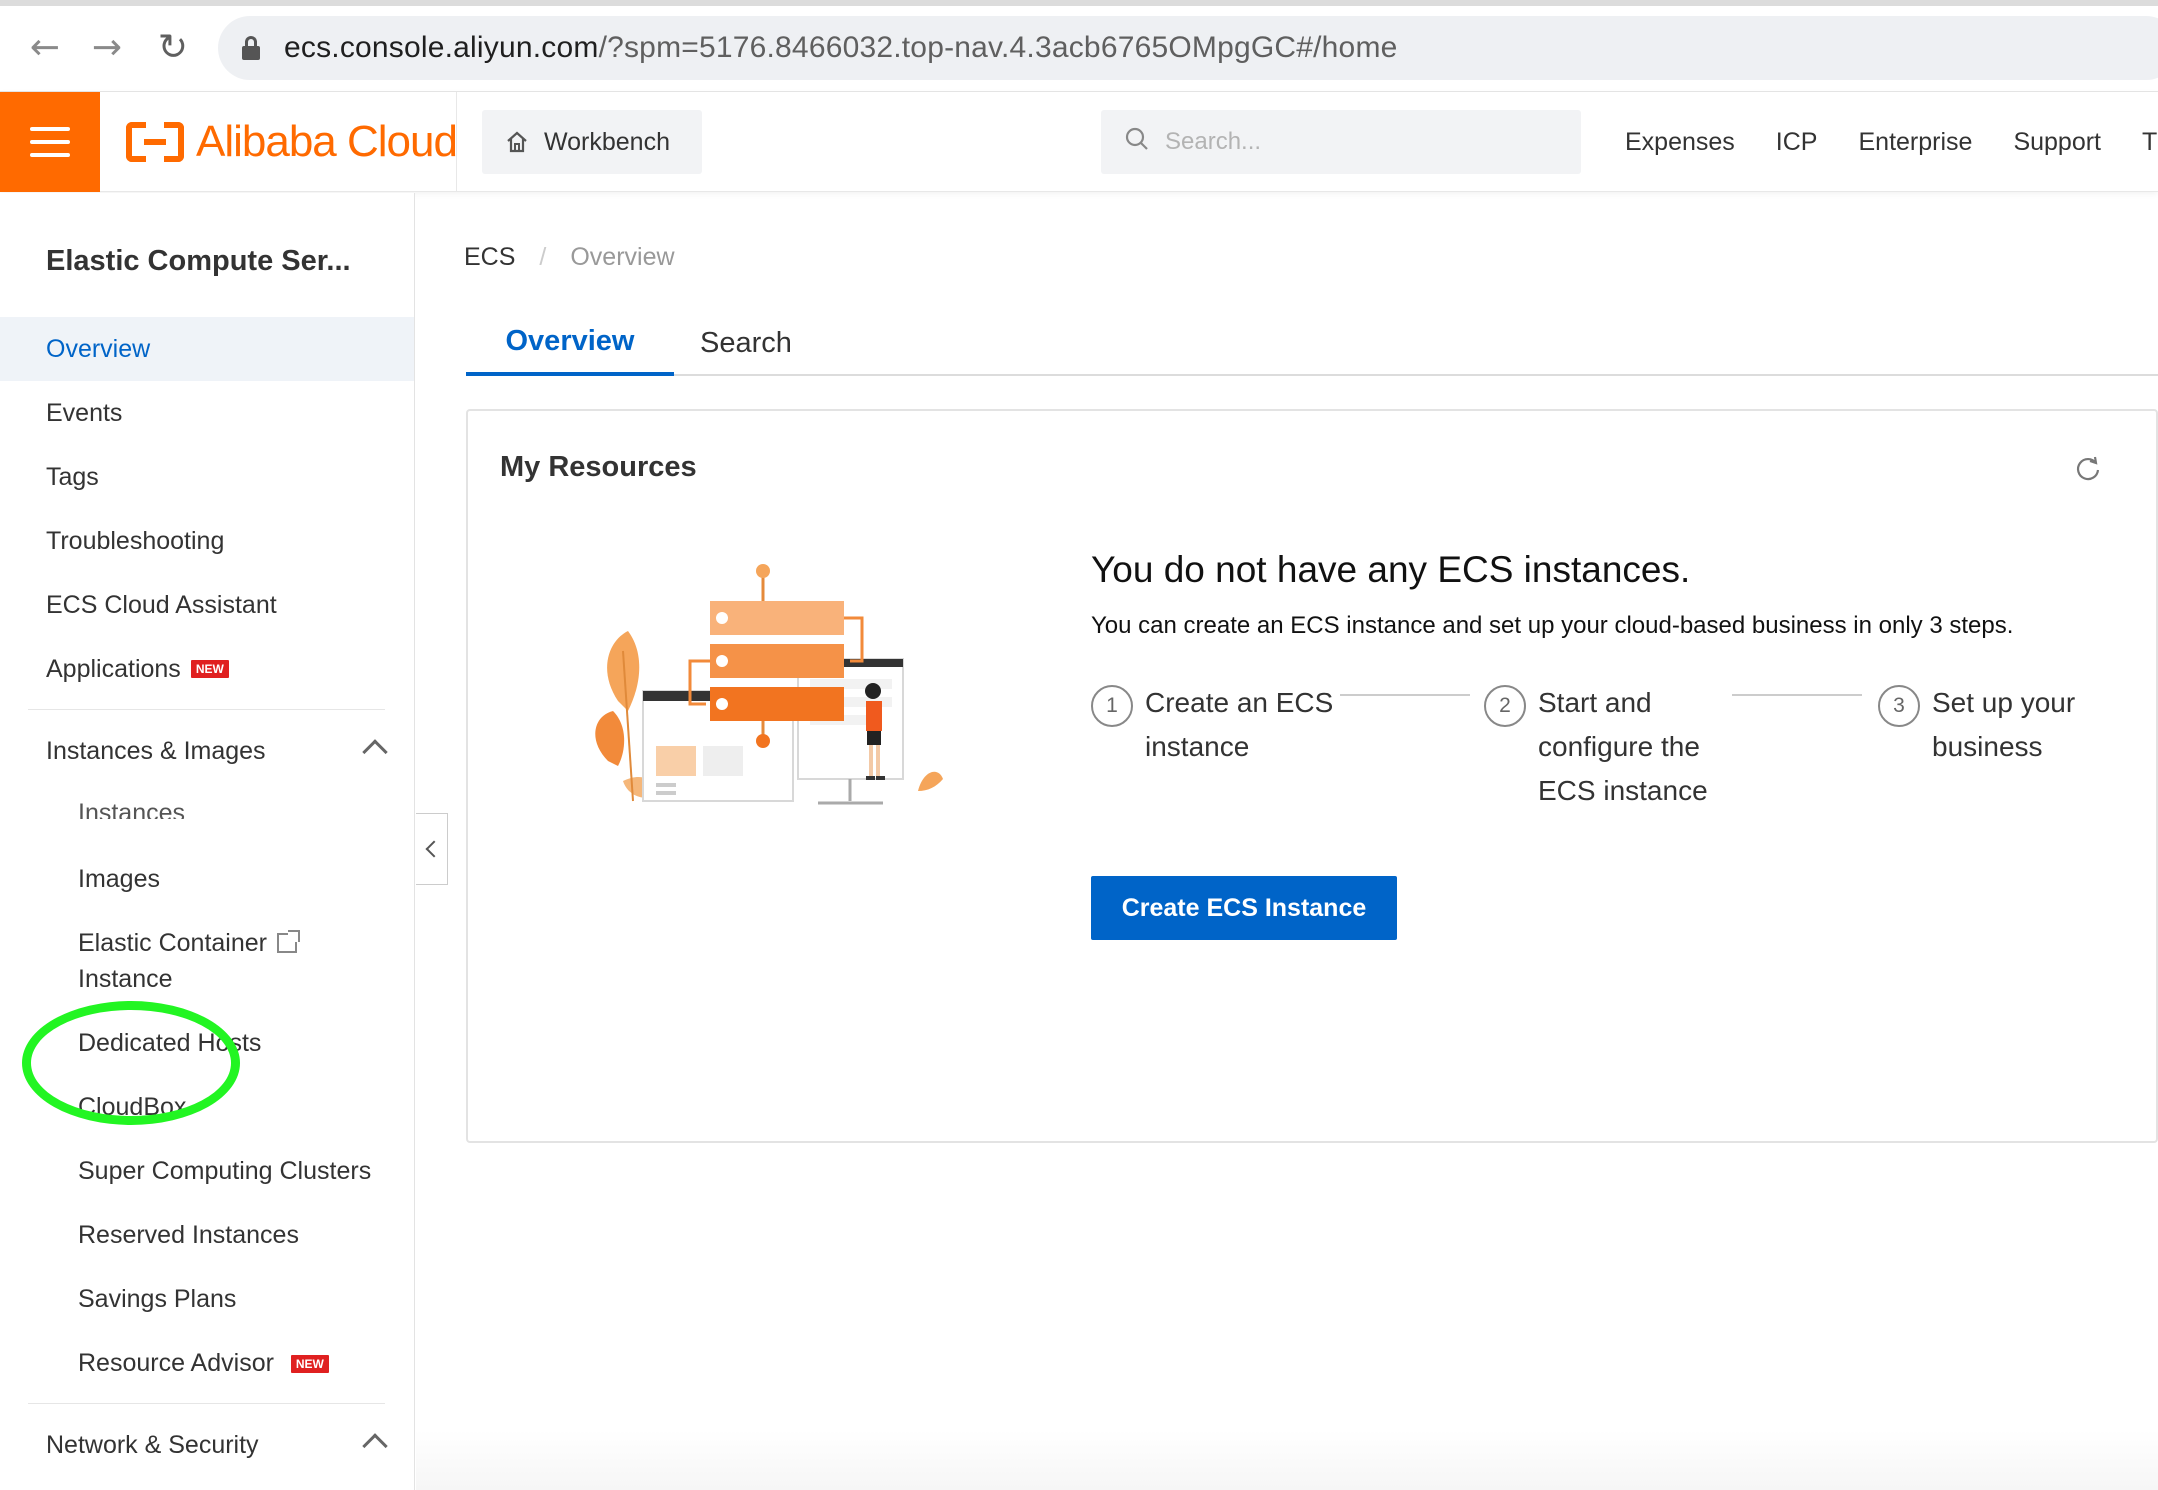  Describe the element at coordinates (251, 48) in the screenshot. I see `lock-icon` at that location.